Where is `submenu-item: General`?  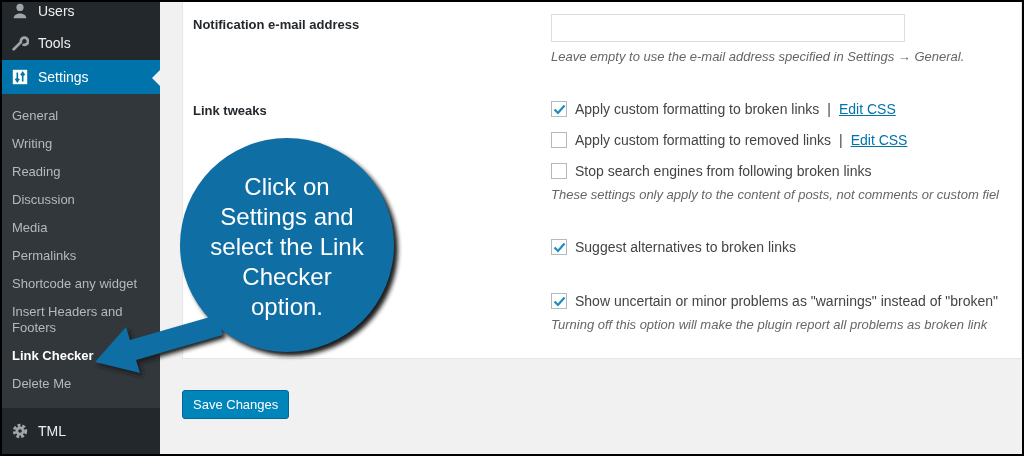 submenu-item: General is located at coordinates (35, 116).